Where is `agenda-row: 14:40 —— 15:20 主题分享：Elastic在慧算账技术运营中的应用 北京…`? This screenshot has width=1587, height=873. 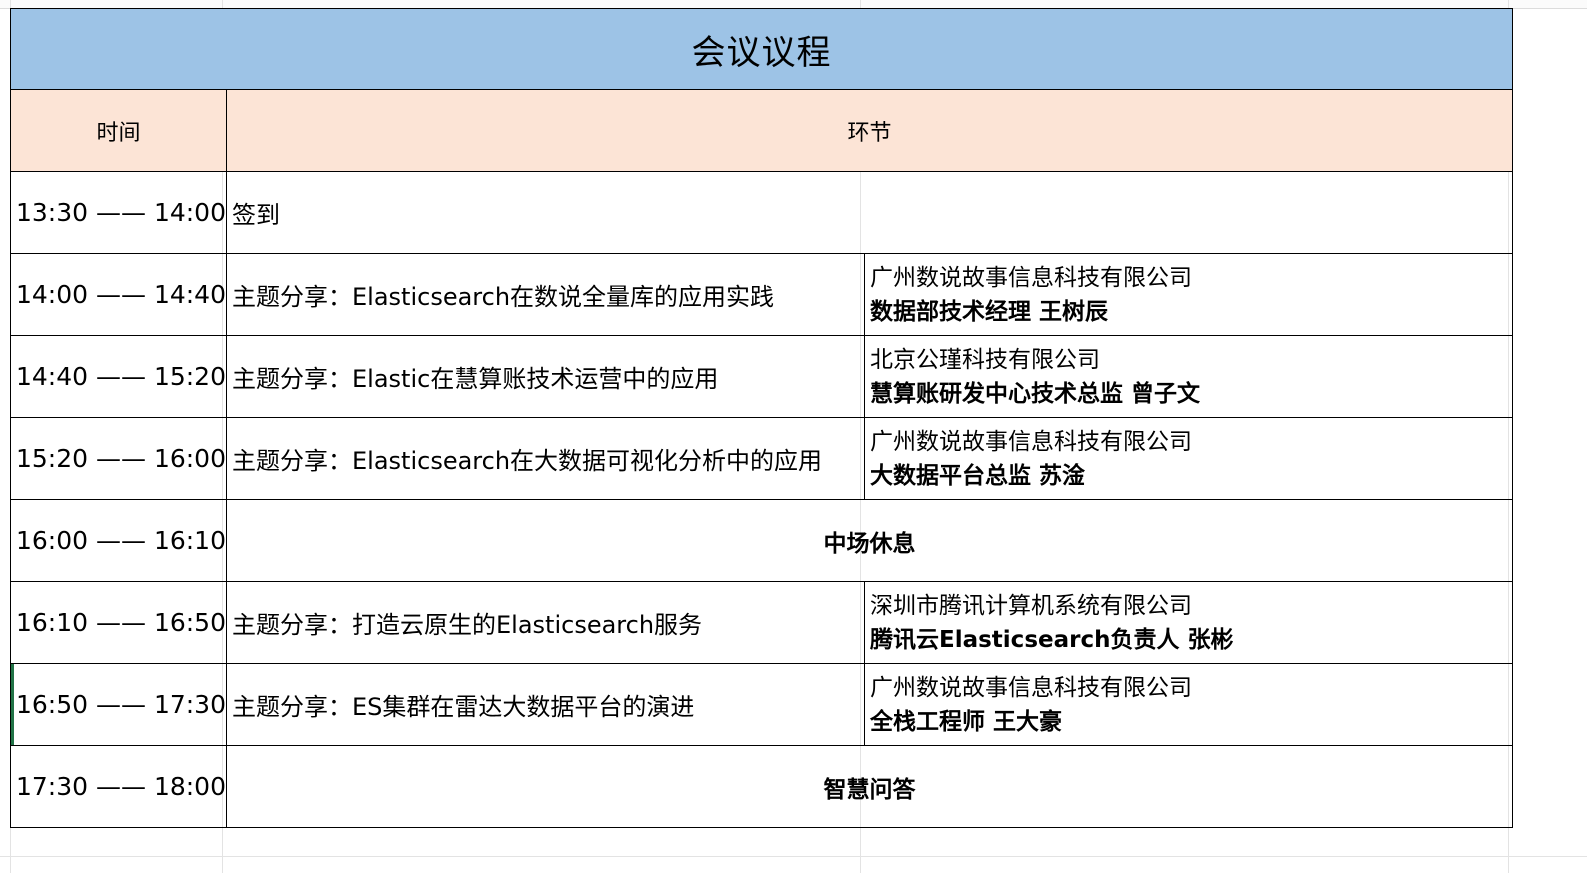
agenda-row: 14:40 —— 15:20 主题分享：Elastic在慧算账技术运营中的应用 北京… is located at coordinates (761, 376).